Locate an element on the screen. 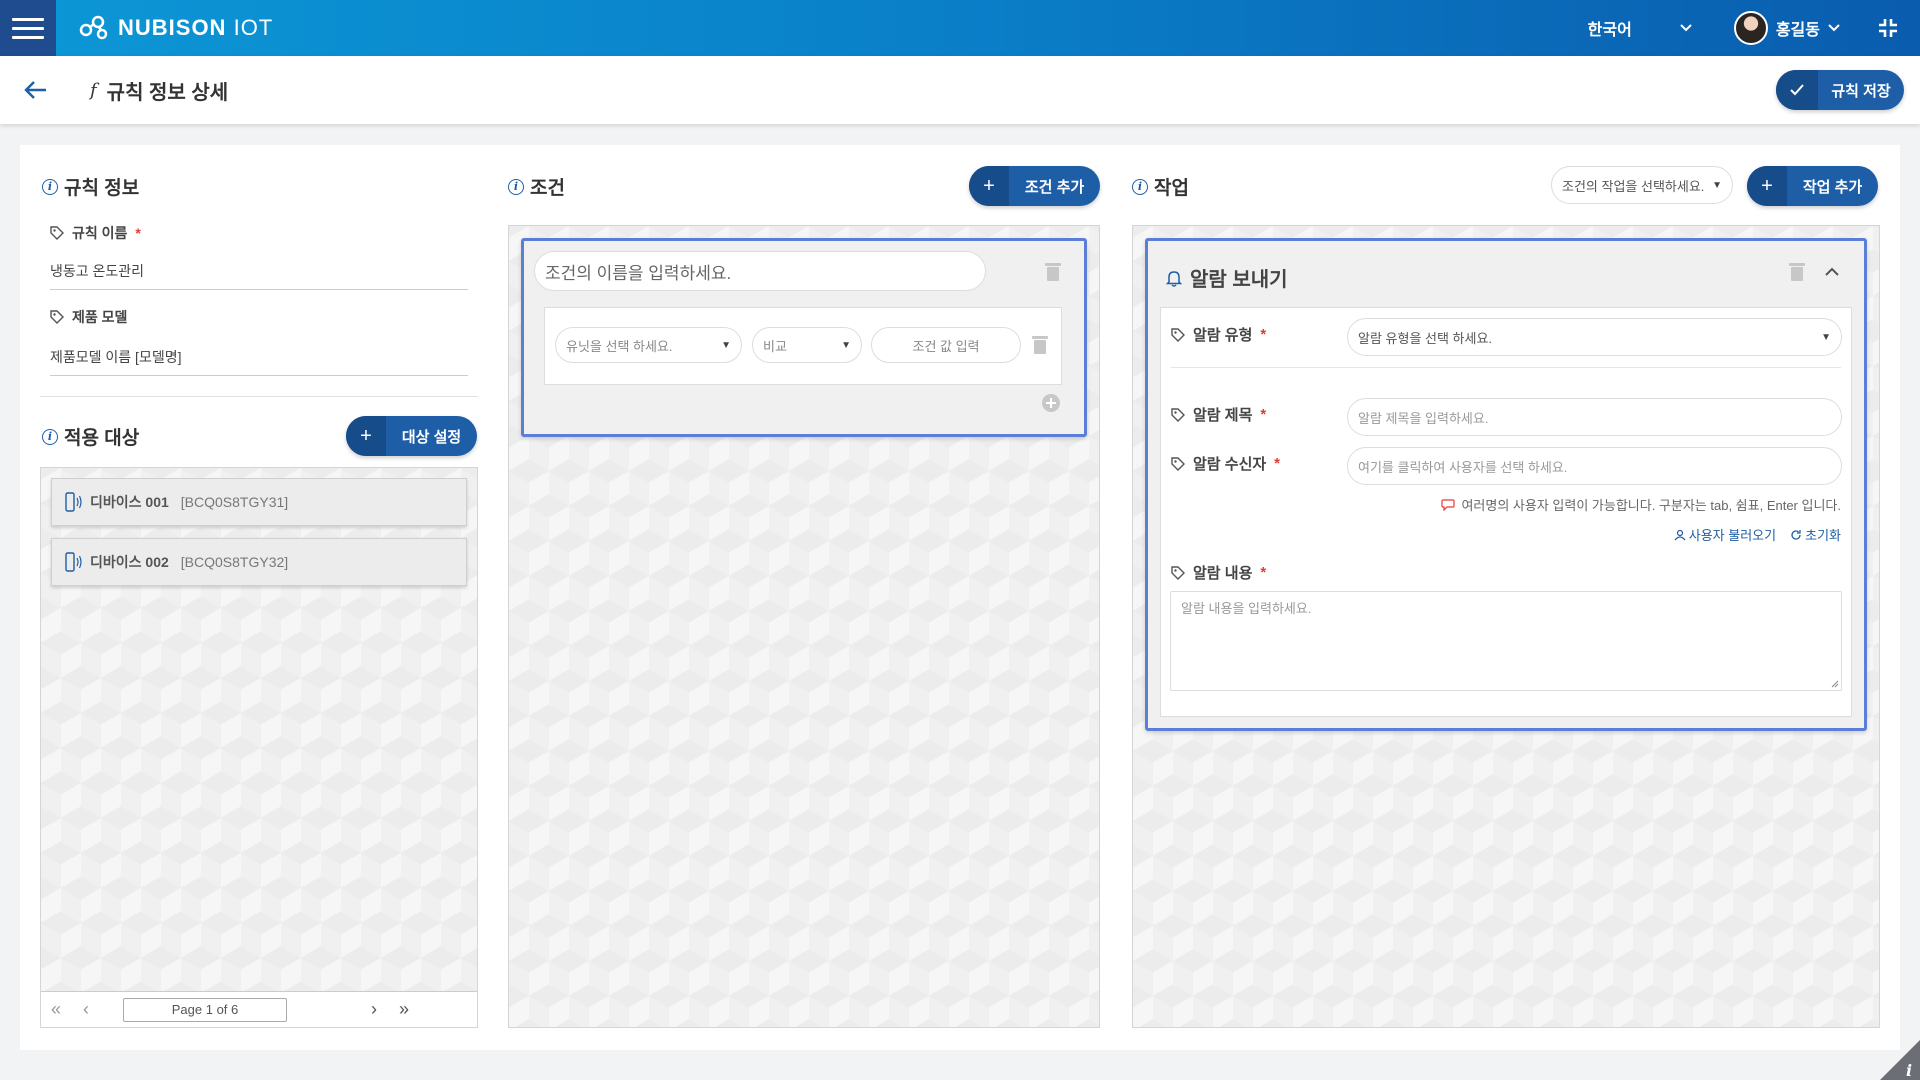 Image resolution: width=1920 pixels, height=1080 pixels. add-action-button: + 작업 추가 is located at coordinates (1812, 186).